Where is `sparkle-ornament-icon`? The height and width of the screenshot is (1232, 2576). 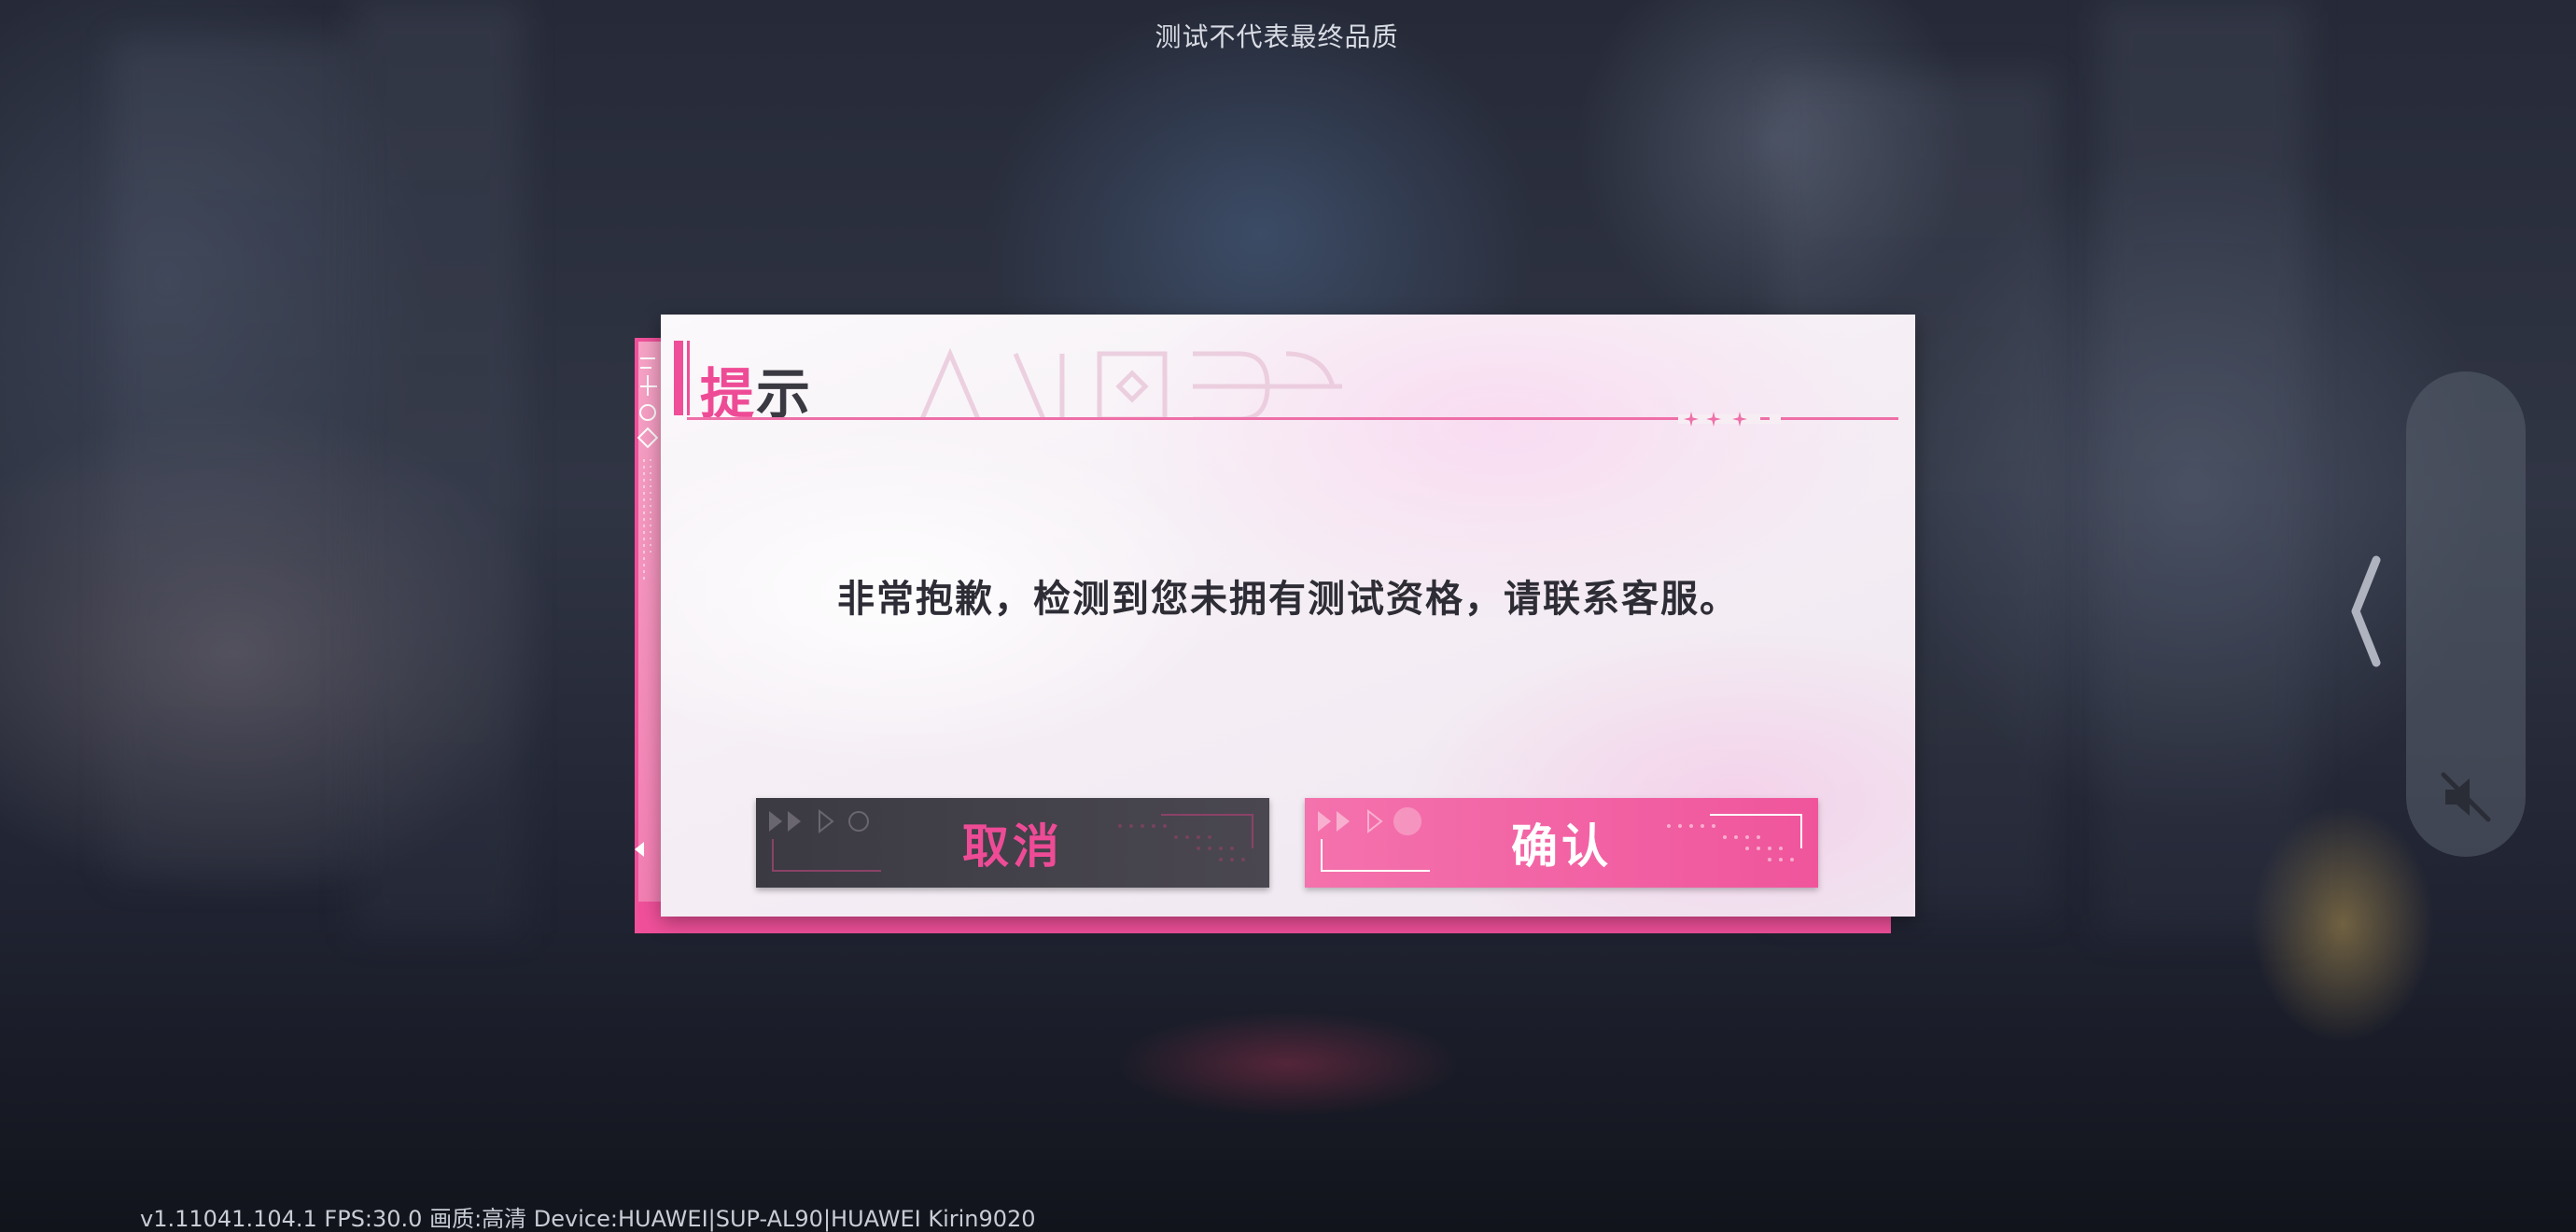
sparkle-ornament-icon is located at coordinates (1729, 419).